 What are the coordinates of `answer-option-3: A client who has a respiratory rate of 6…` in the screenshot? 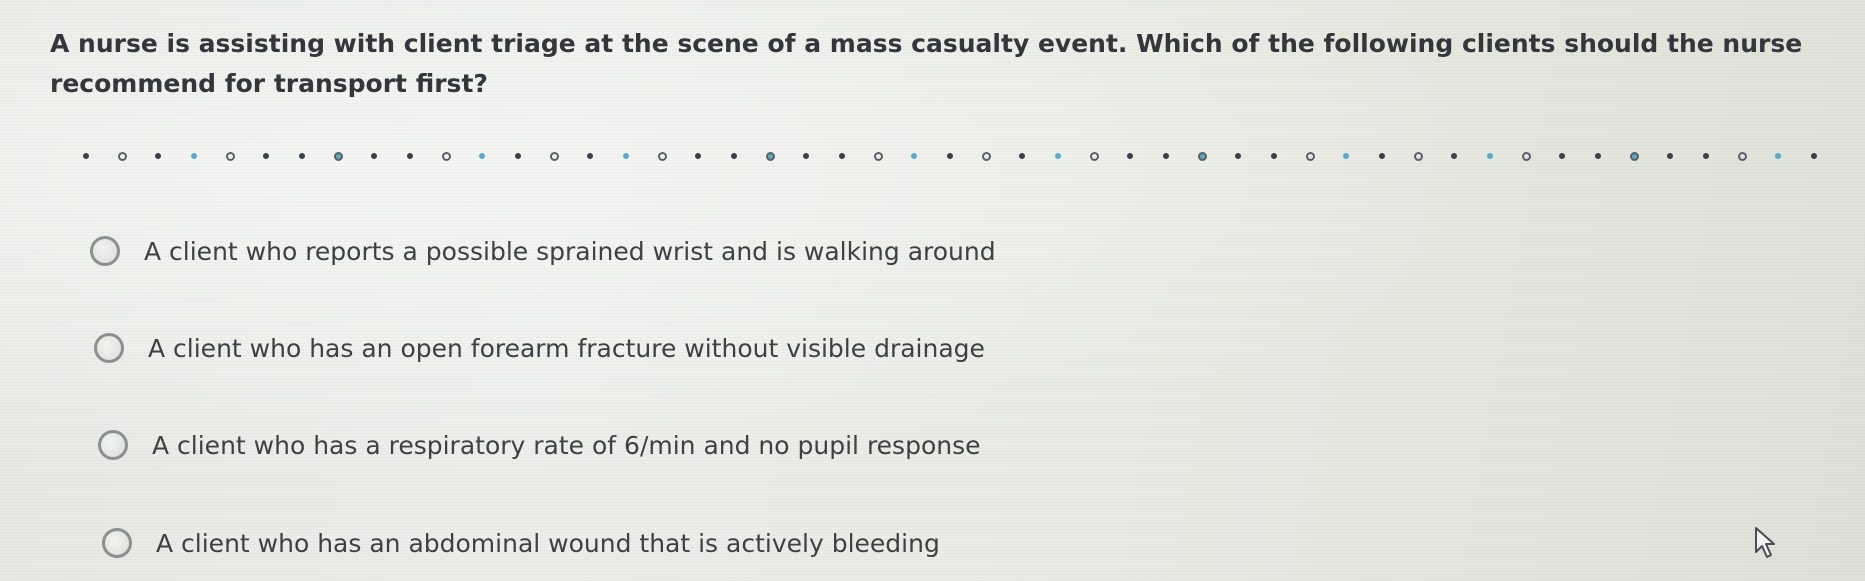 It's located at (539, 445).